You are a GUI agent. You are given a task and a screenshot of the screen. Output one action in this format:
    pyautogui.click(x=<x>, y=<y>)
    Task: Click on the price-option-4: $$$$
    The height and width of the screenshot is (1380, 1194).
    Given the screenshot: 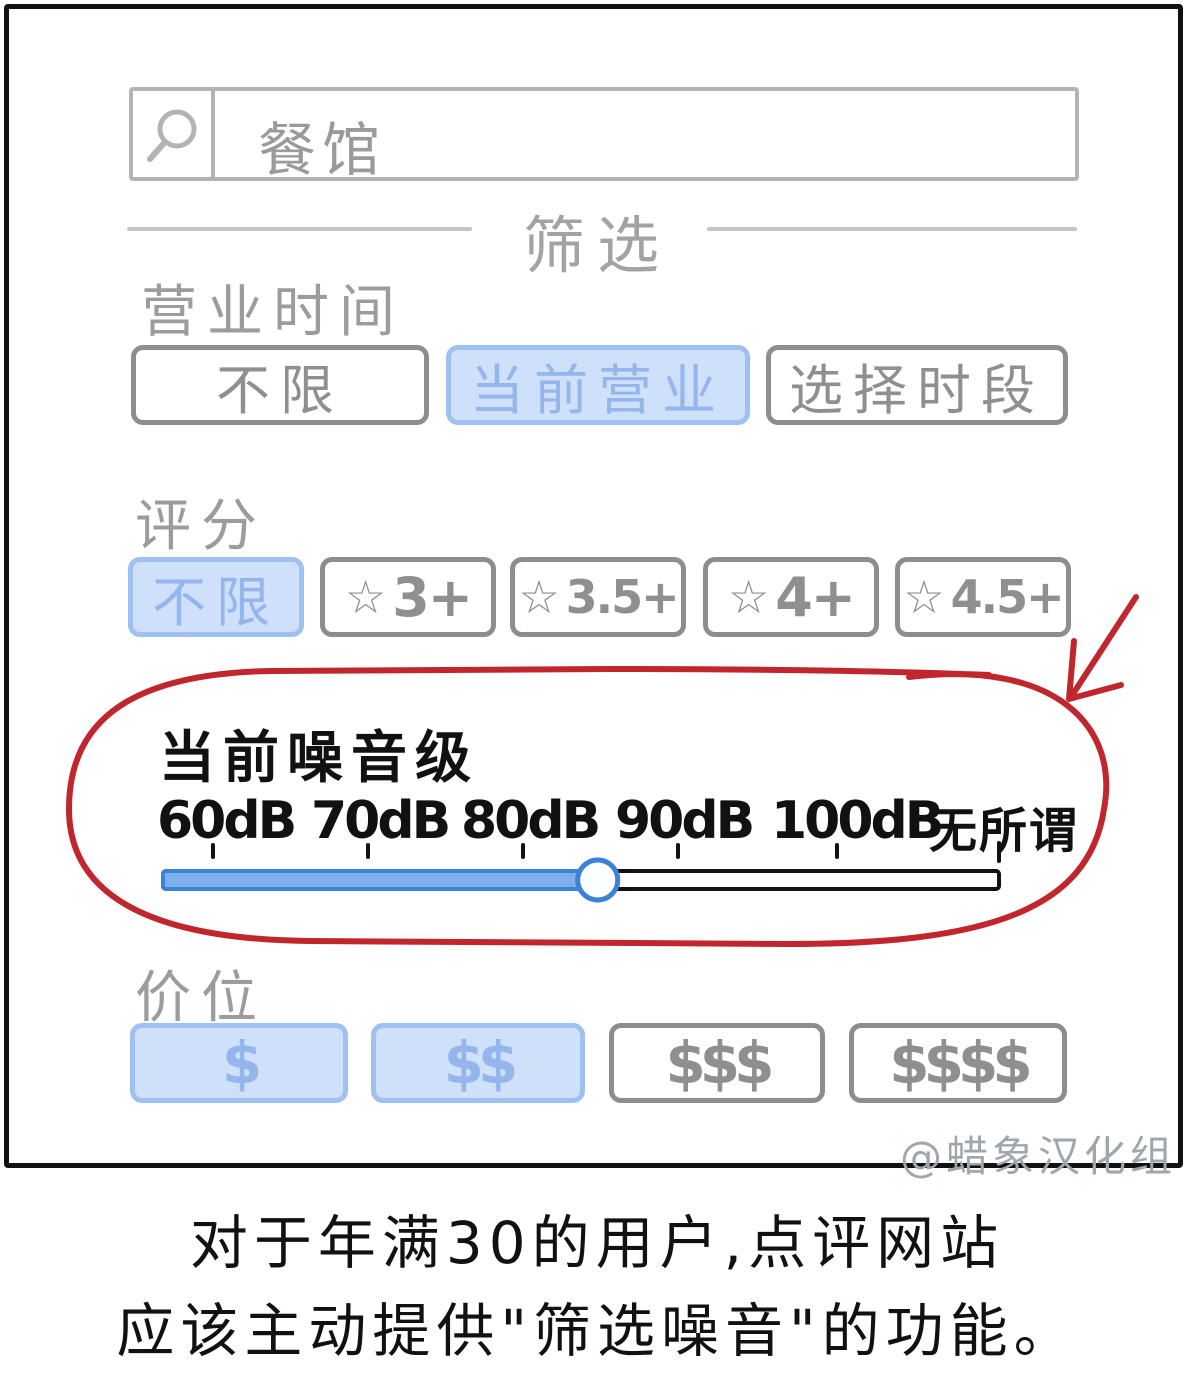 What is the action you would take?
    pyautogui.click(x=958, y=1063)
    